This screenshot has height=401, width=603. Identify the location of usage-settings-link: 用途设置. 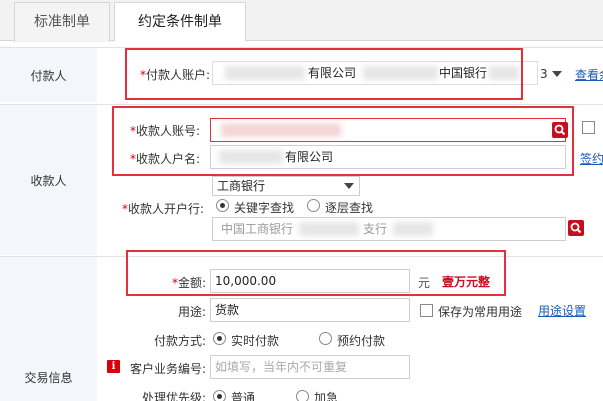
(562, 310).